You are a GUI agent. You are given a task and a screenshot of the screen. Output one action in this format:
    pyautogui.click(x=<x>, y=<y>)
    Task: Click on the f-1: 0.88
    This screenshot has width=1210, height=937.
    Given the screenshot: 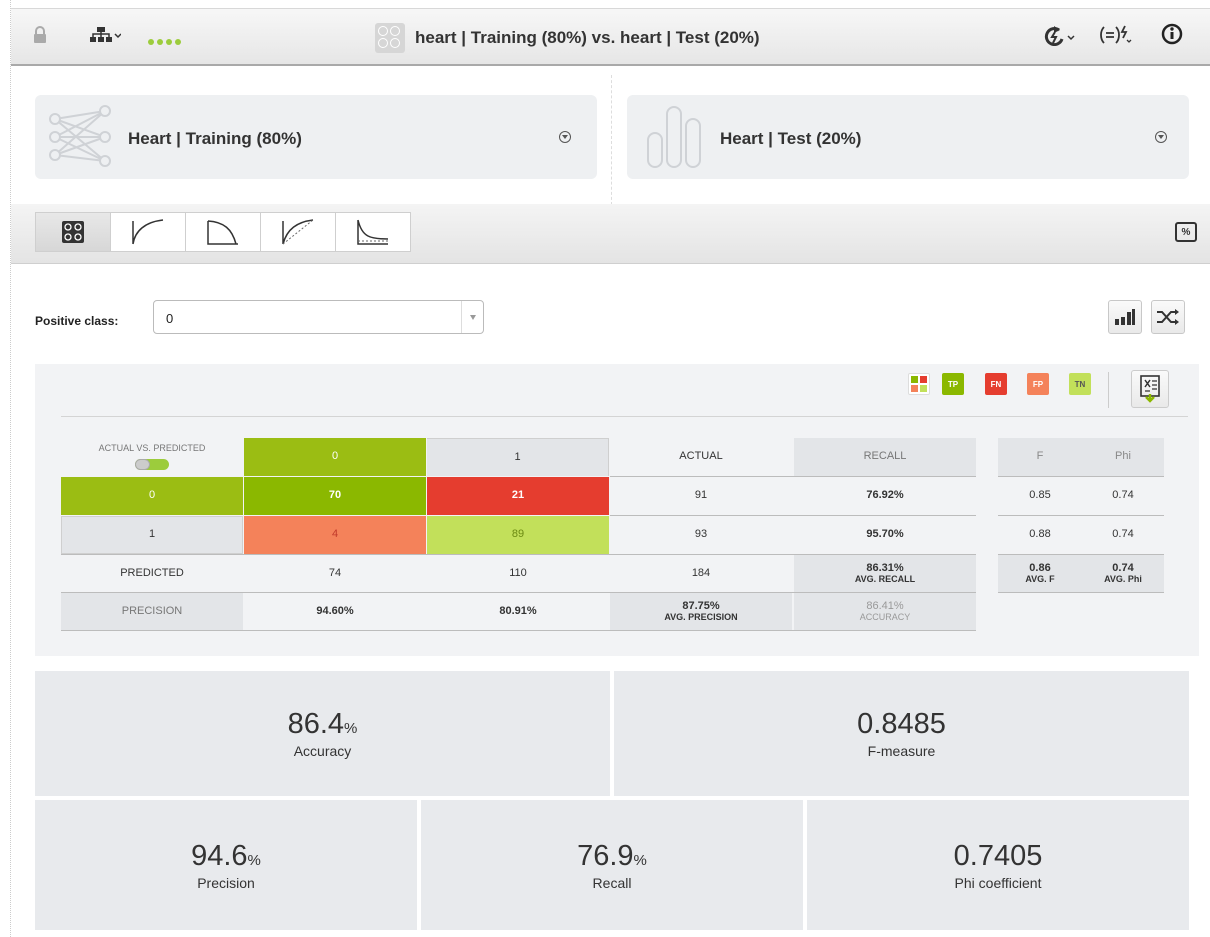 What is the action you would take?
    pyautogui.click(x=1040, y=534)
    